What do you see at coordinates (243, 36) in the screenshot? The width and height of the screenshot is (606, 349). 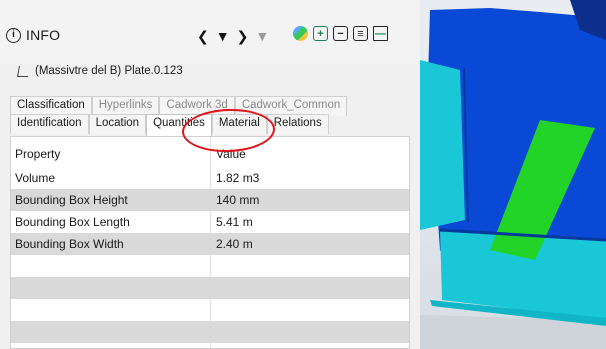 I see `chevron-right-icon: ❯` at bounding box center [243, 36].